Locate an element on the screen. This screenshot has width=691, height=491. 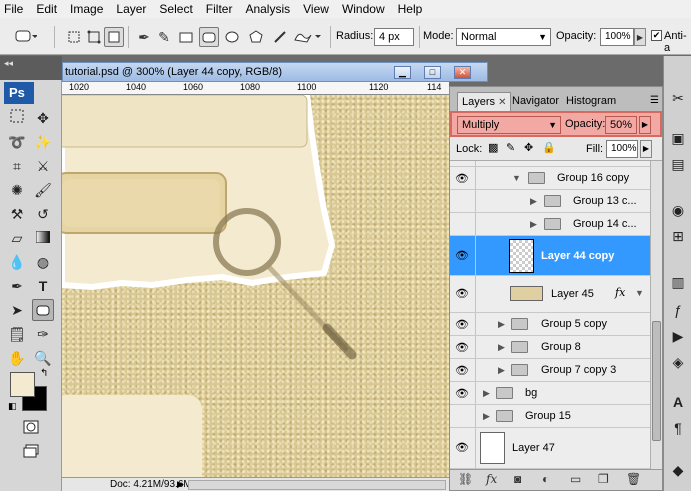
trash-icon: 🗑 is located at coordinates (633, 479).